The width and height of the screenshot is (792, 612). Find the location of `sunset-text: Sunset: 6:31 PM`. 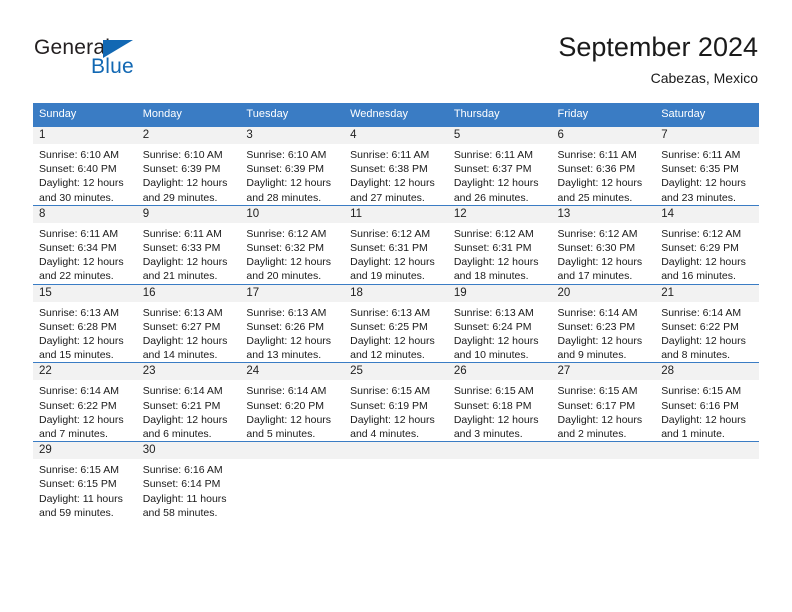

sunset-text: Sunset: 6:31 PM is located at coordinates (389, 248).